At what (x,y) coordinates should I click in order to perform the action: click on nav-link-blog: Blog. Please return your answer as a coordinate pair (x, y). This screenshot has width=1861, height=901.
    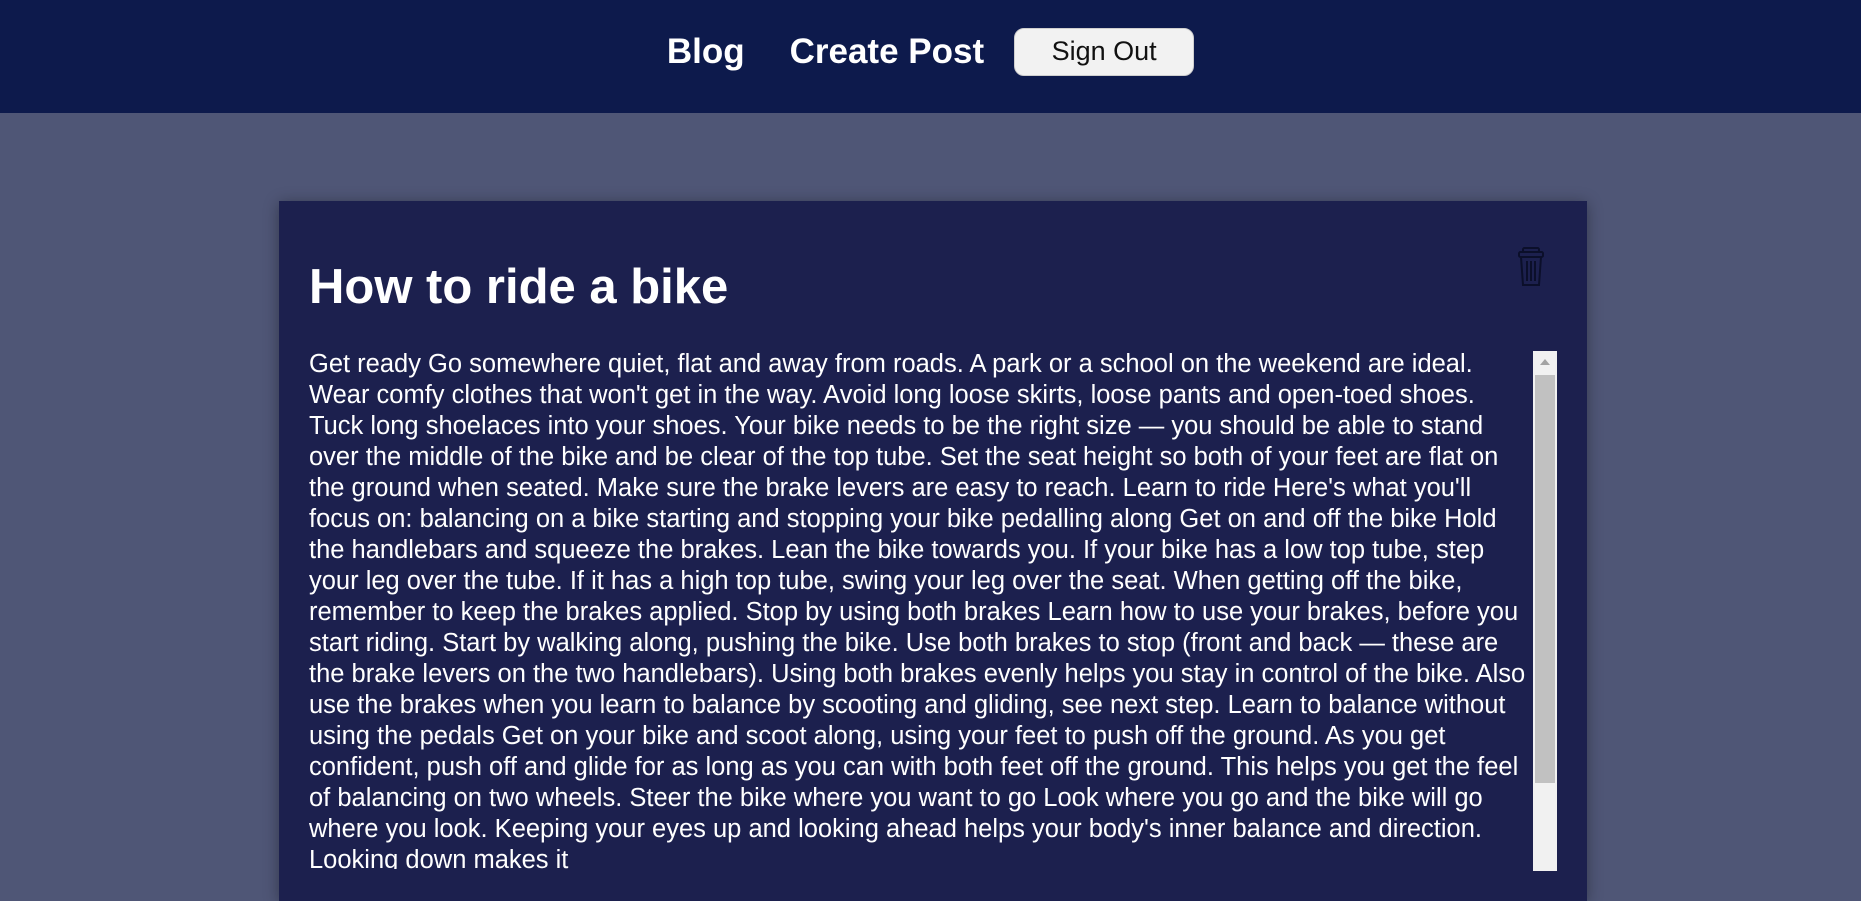
    Looking at the image, I should click on (706, 52).